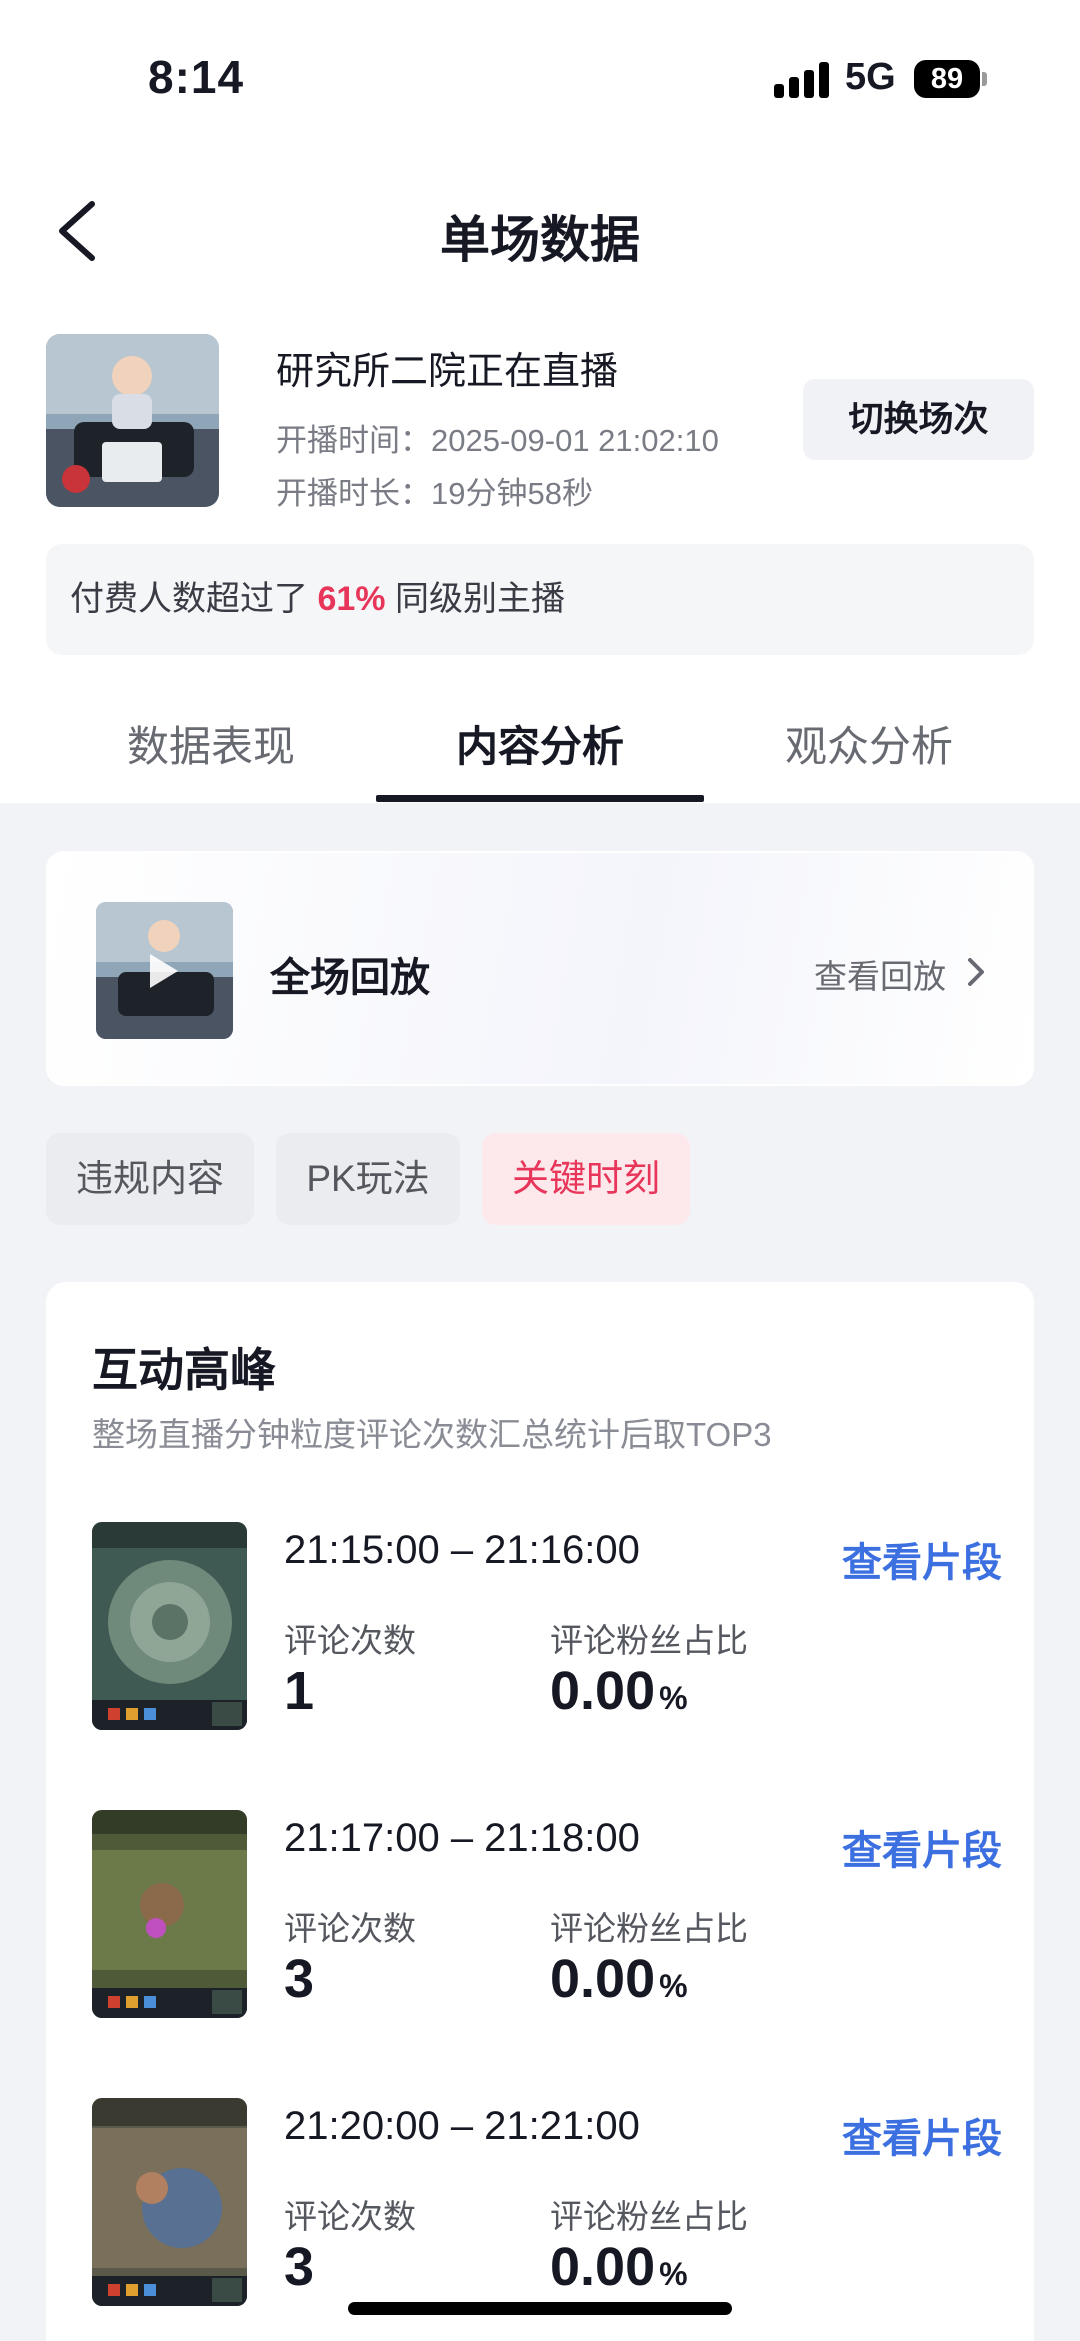 This screenshot has width=1080, height=2341. Describe the element at coordinates (479, 599) in the screenshot. I see `rank-suffix: 同级别主播` at that location.